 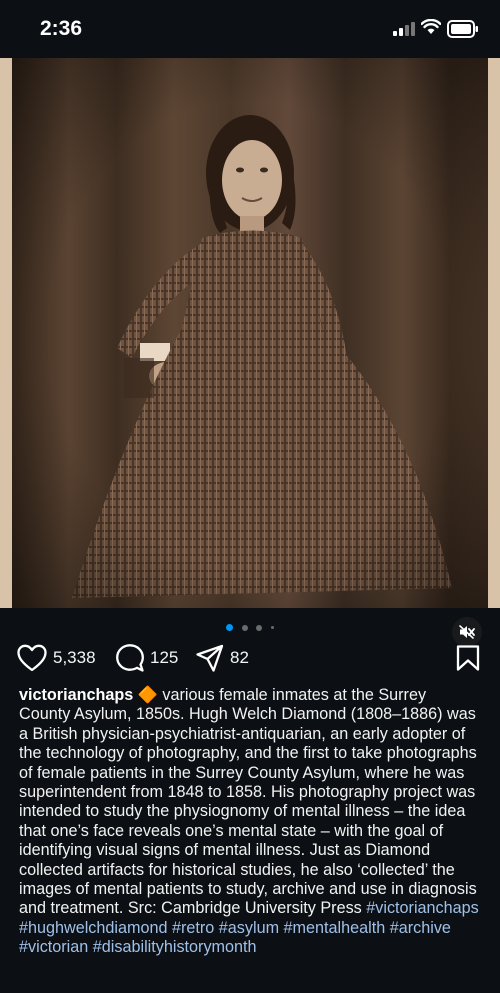 I want to click on like-count: 5,338, so click(x=74, y=658).